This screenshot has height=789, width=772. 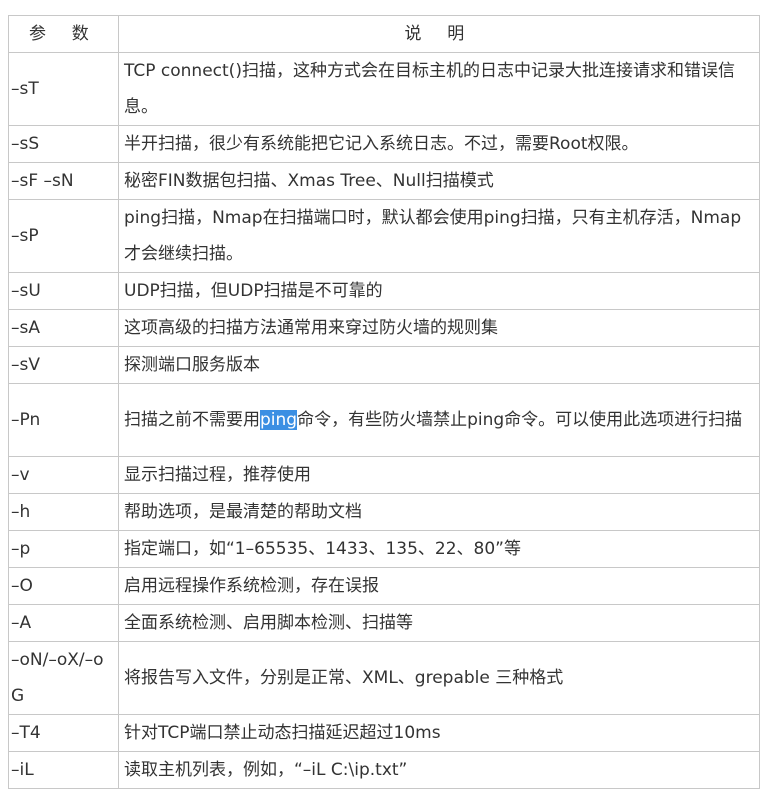 I want to click on param-cell: –sF –sN, so click(x=63, y=181).